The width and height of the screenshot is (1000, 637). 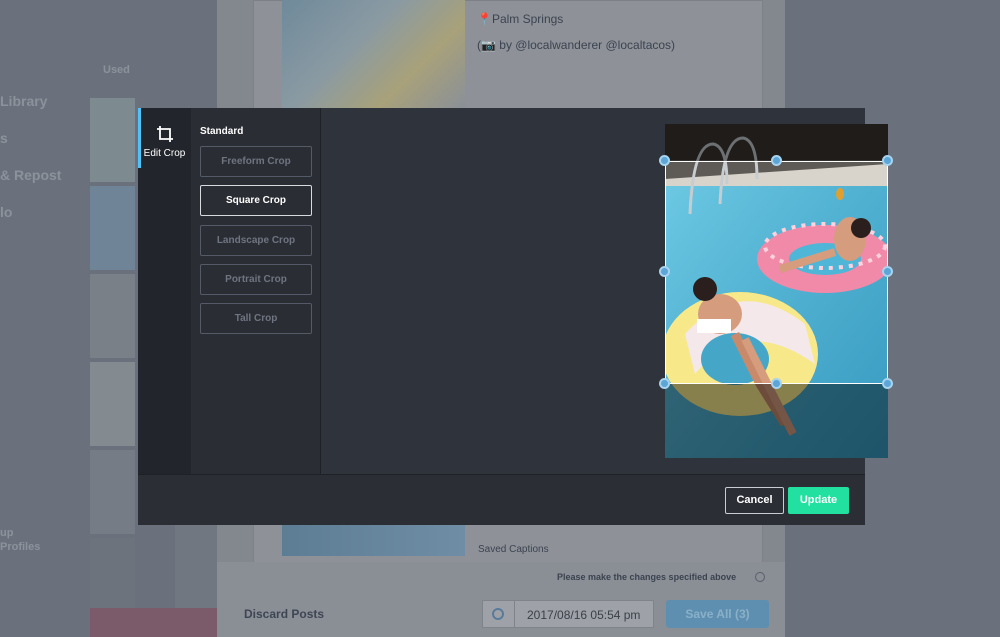 What do you see at coordinates (887, 383) in the screenshot?
I see `crop-handle-bottom-right` at bounding box center [887, 383].